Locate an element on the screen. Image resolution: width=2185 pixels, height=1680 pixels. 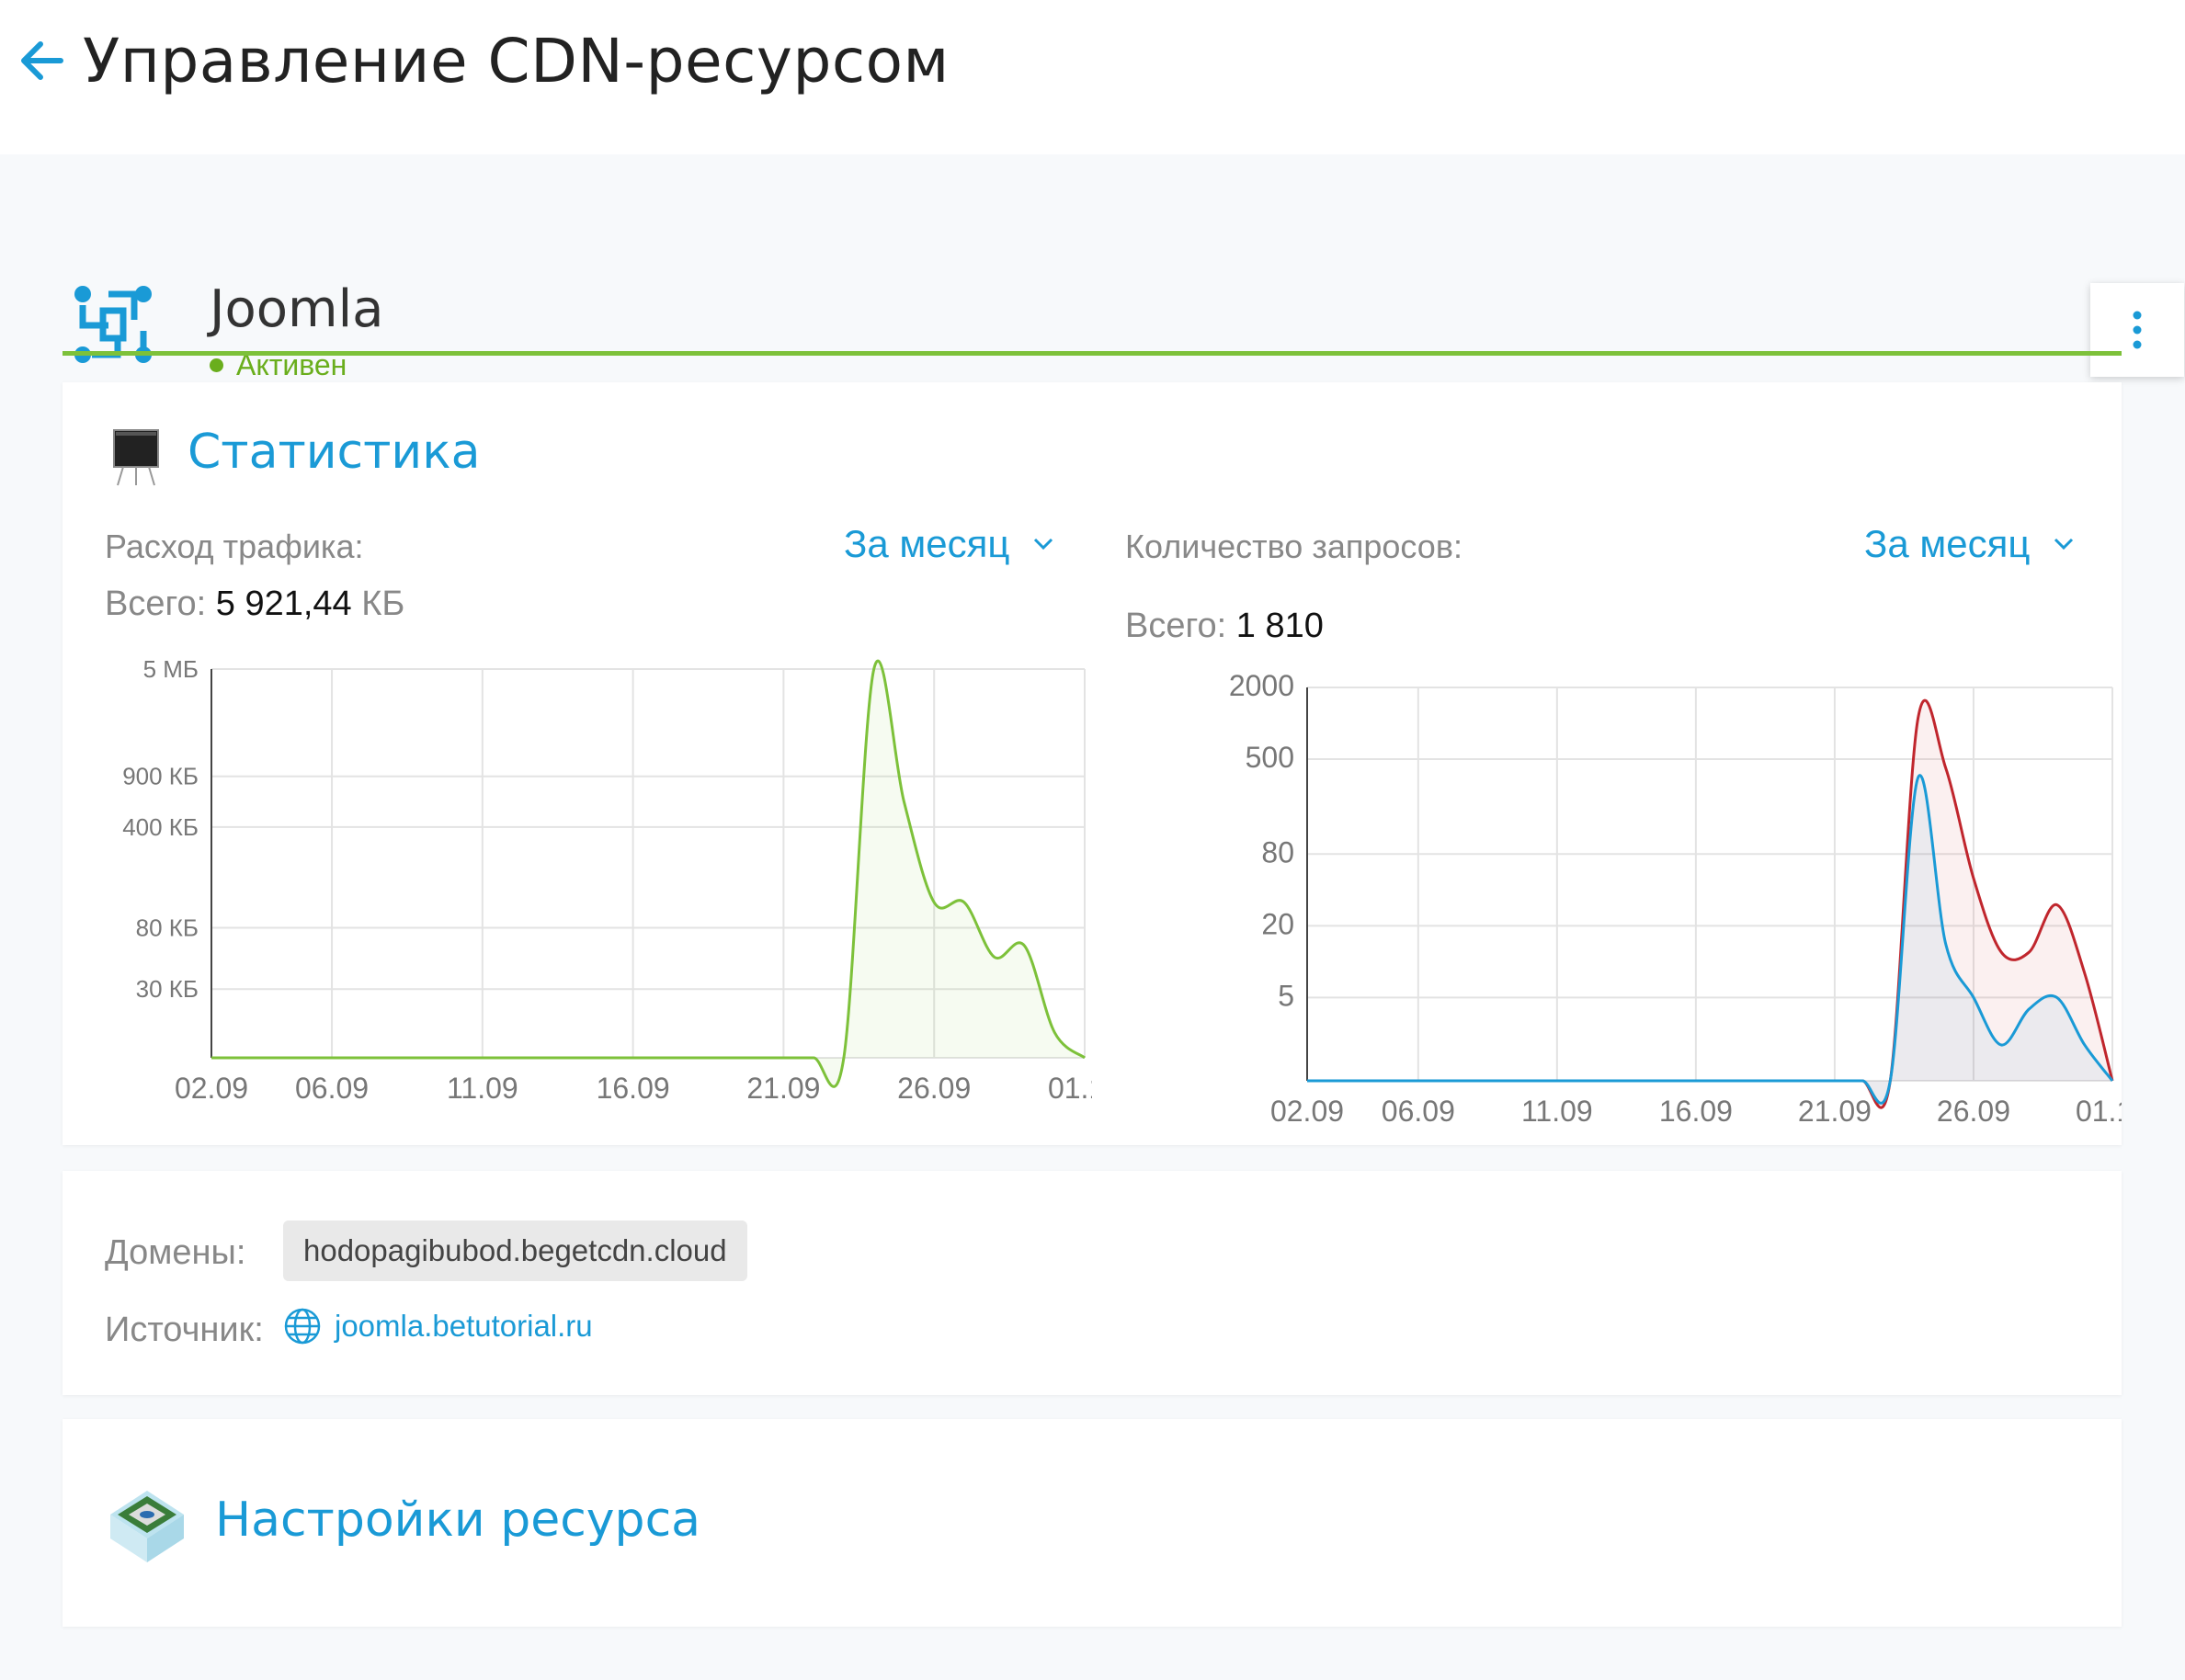
more-menu-button is located at coordinates (2137, 330).